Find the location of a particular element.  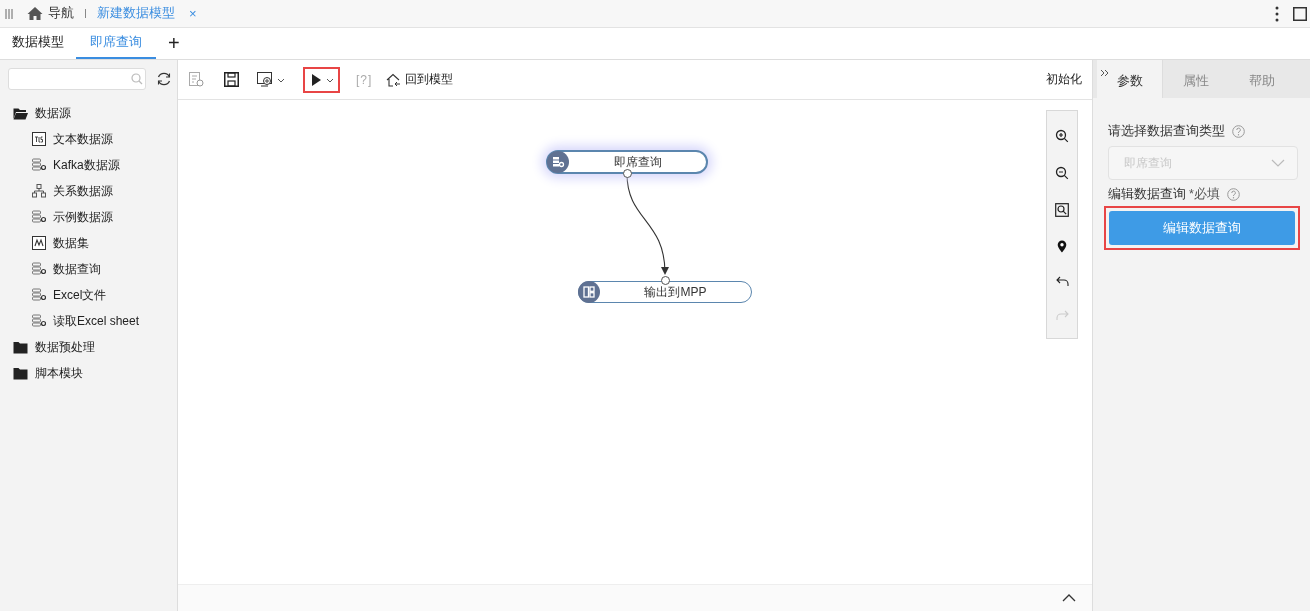

tree-item: Excel文件 is located at coordinates (80, 295).